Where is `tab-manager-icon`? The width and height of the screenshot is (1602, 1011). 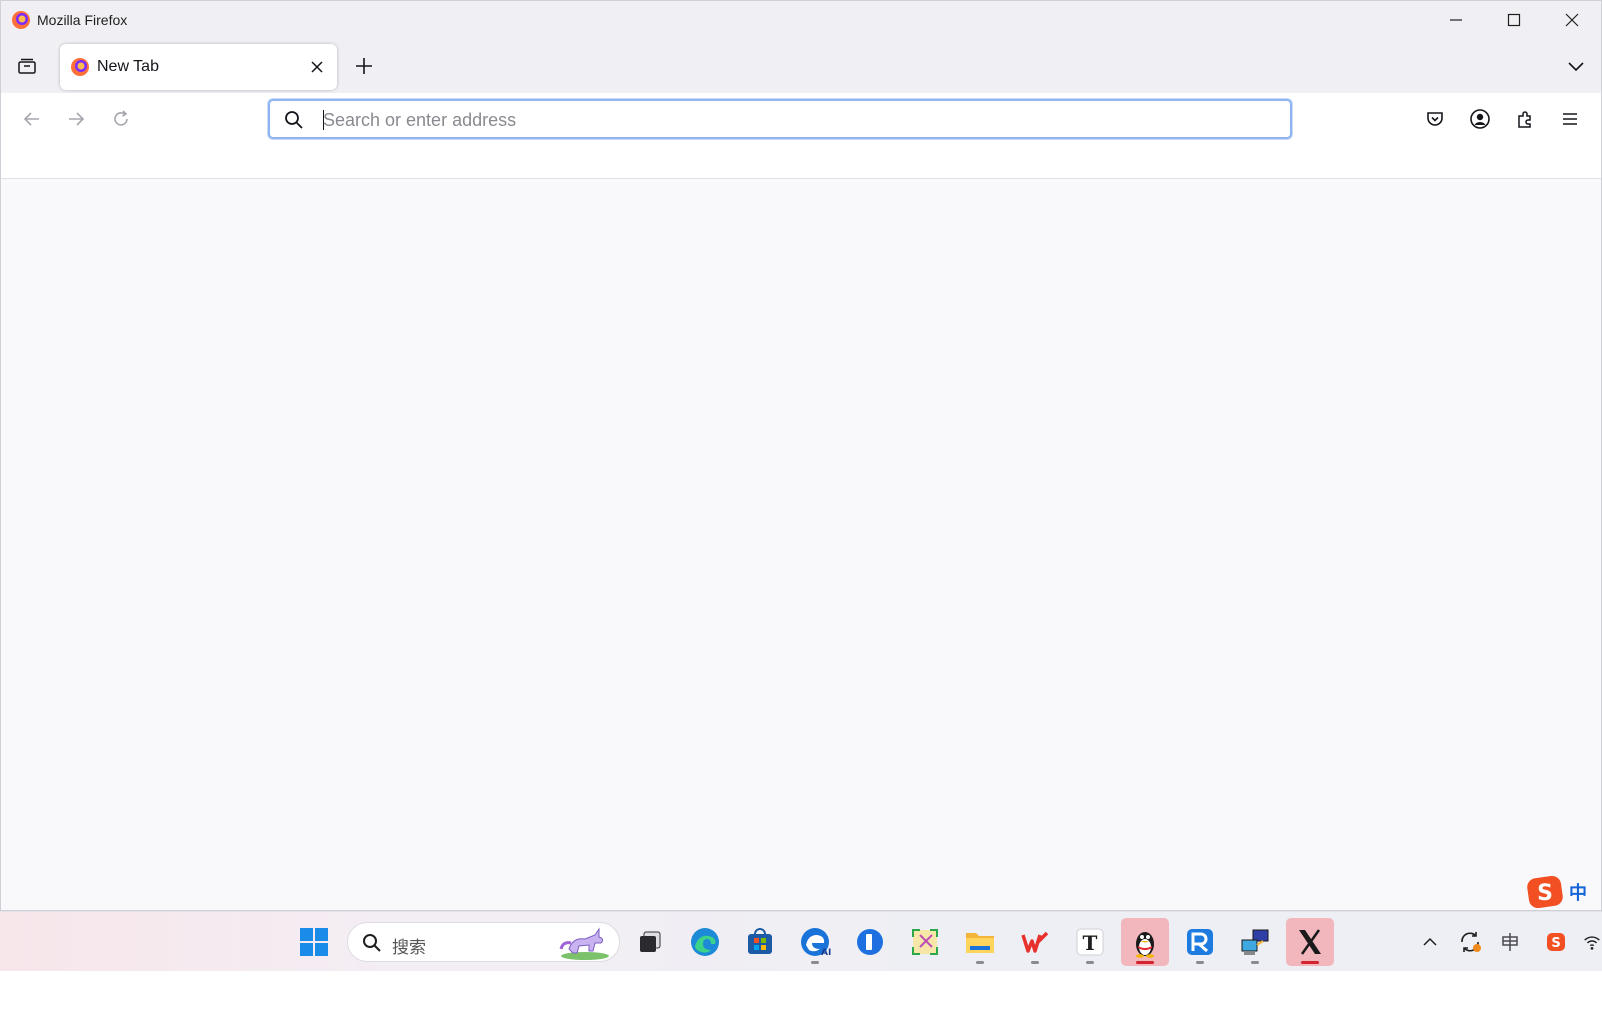 tab-manager-icon is located at coordinates (27, 66).